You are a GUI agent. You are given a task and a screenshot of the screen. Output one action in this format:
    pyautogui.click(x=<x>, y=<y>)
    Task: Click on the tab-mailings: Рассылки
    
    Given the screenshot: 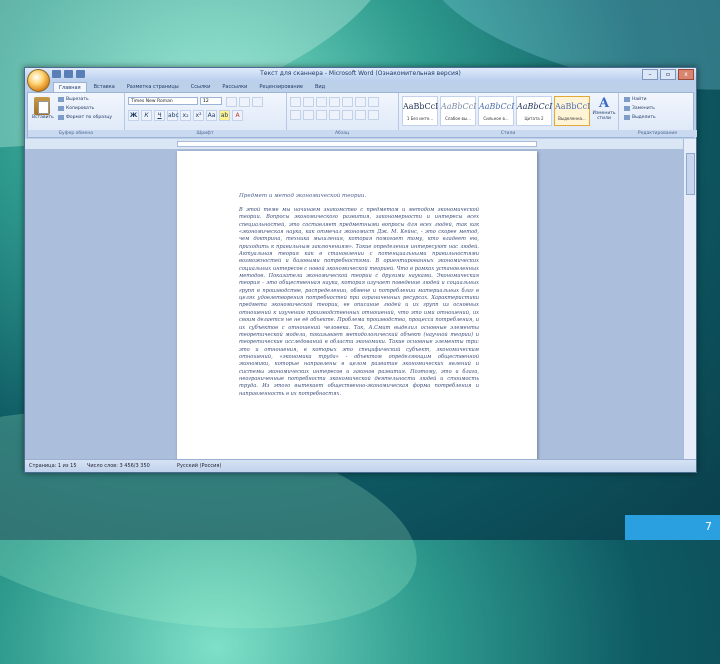 What is the action you would take?
    pyautogui.click(x=234, y=87)
    